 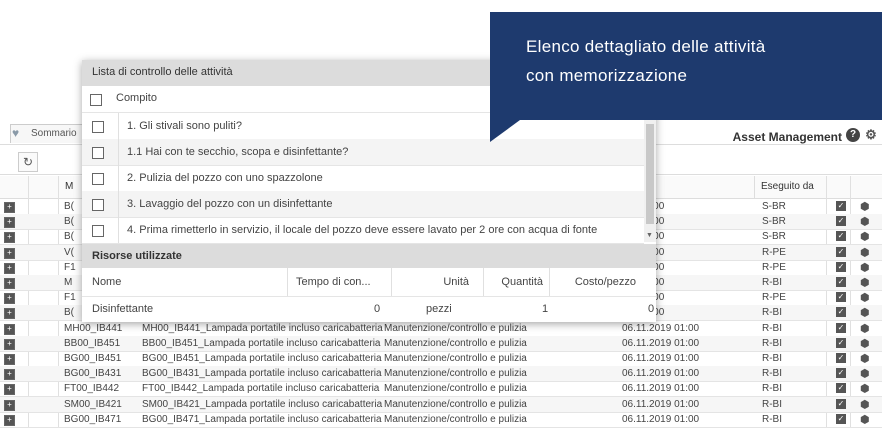 What do you see at coordinates (505, 131) in the screenshot?
I see `callout-tail` at bounding box center [505, 131].